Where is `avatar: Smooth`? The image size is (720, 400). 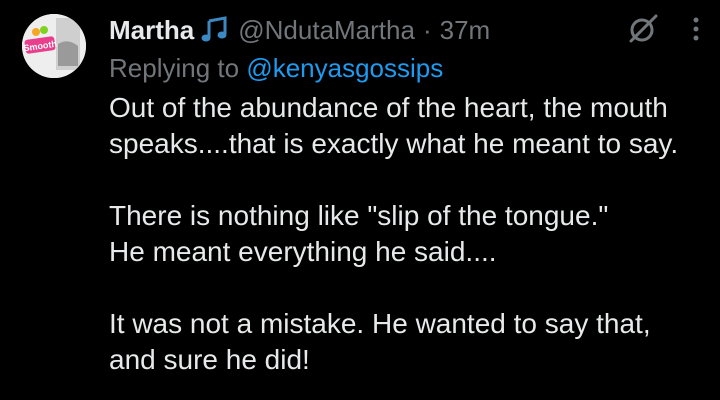 avatar: Smooth is located at coordinates (54, 46).